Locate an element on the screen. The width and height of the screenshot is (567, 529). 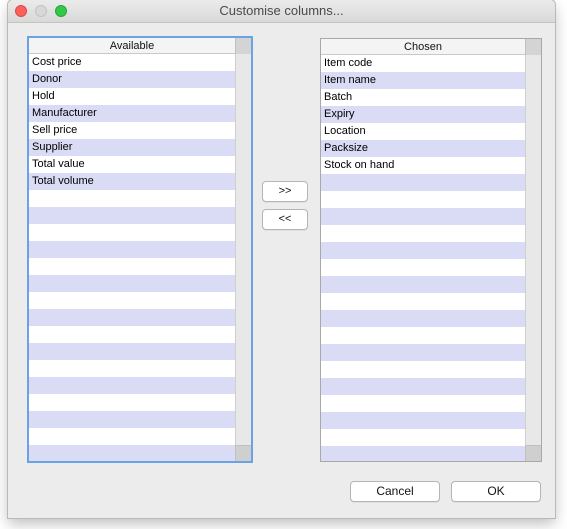
available-header-corner is located at coordinates (243, 46).